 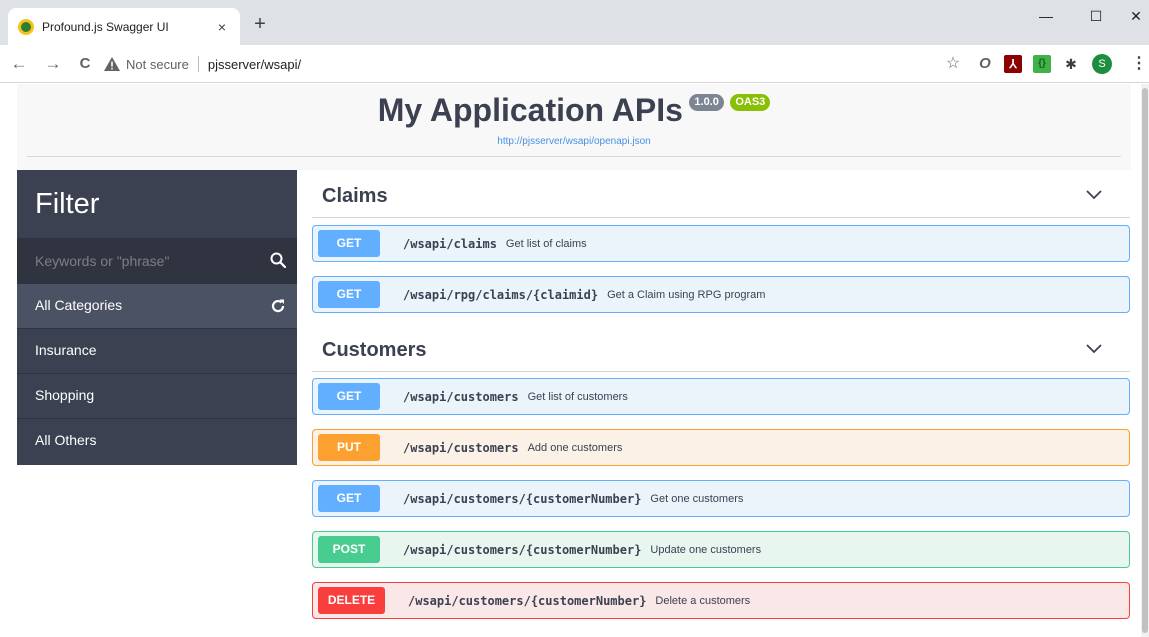 I want to click on operation-summary: Get one customers, so click(x=697, y=498).